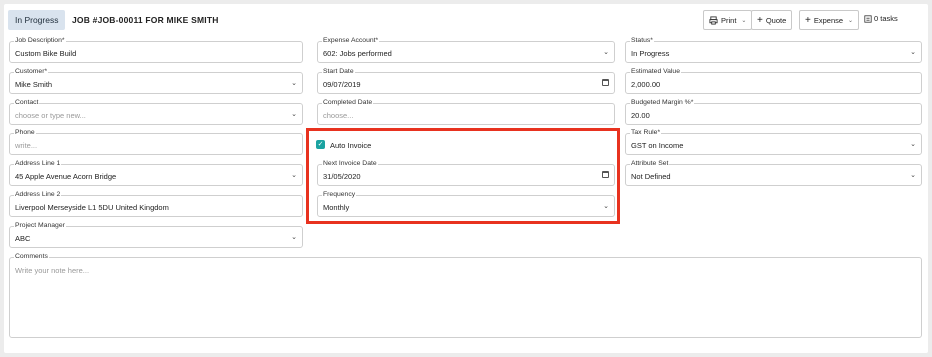 The width and height of the screenshot is (932, 357). Describe the element at coordinates (37, 20) in the screenshot. I see `status-badge: In Progress` at that location.